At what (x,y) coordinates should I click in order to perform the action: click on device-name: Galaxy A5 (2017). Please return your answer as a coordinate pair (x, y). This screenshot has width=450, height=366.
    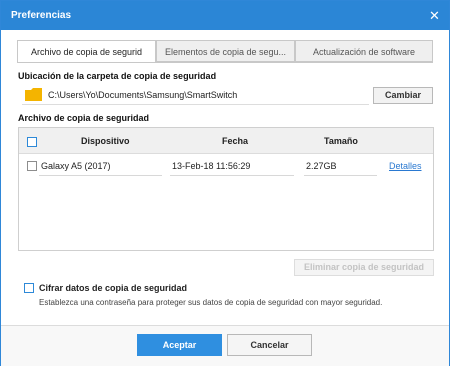
    Looking at the image, I should click on (76, 166).